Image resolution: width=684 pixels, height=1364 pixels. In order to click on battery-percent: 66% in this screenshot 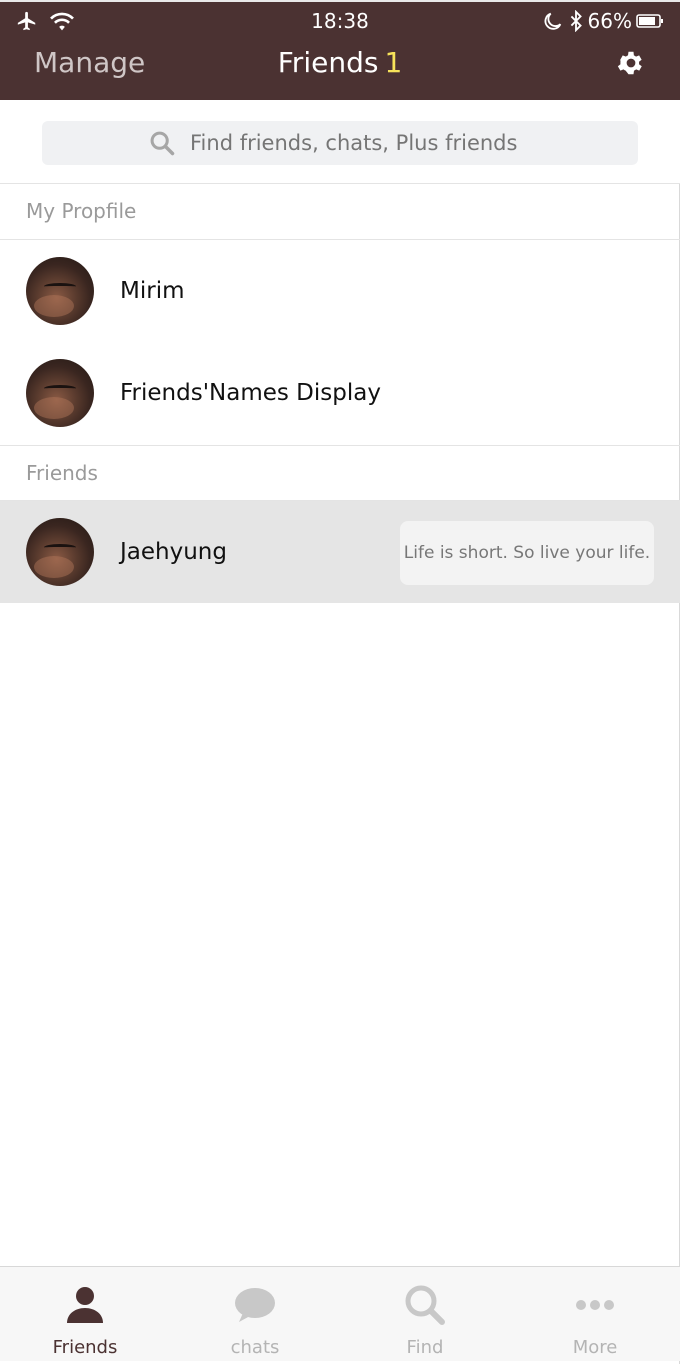, I will do `click(609, 21)`.